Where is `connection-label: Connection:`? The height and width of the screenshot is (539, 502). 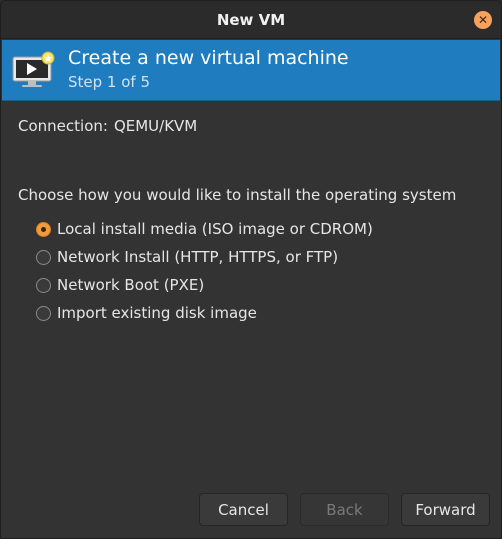
connection-label: Connection: is located at coordinates (63, 126).